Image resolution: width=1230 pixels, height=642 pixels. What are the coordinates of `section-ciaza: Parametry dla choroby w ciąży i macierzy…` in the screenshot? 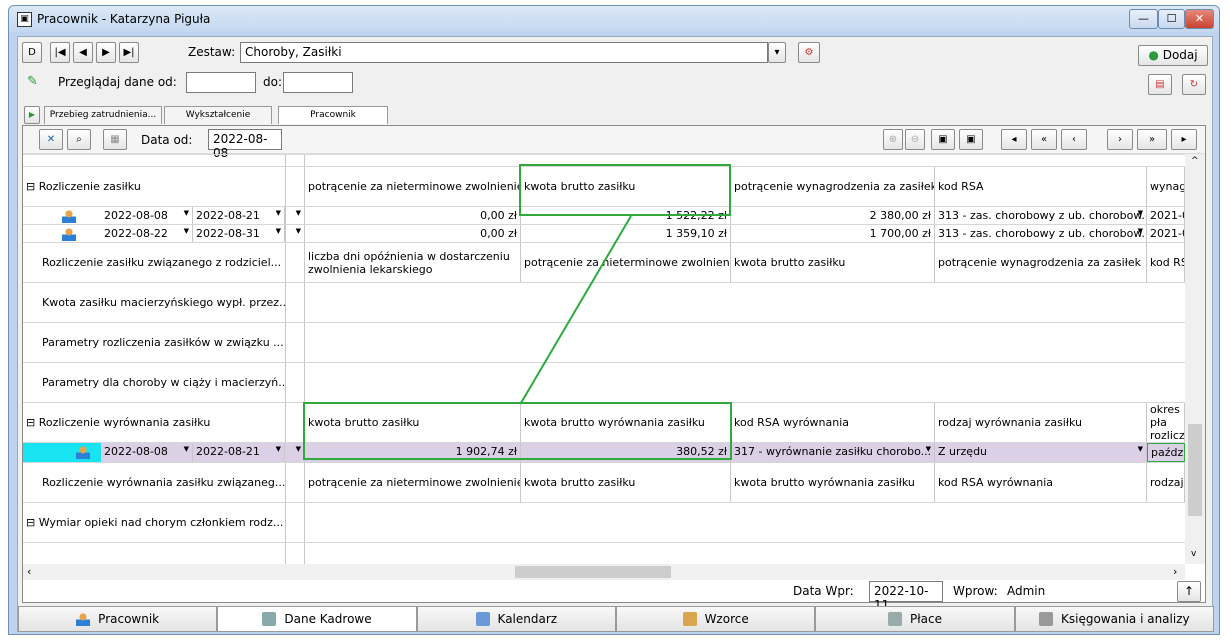 It's located at (162, 382).